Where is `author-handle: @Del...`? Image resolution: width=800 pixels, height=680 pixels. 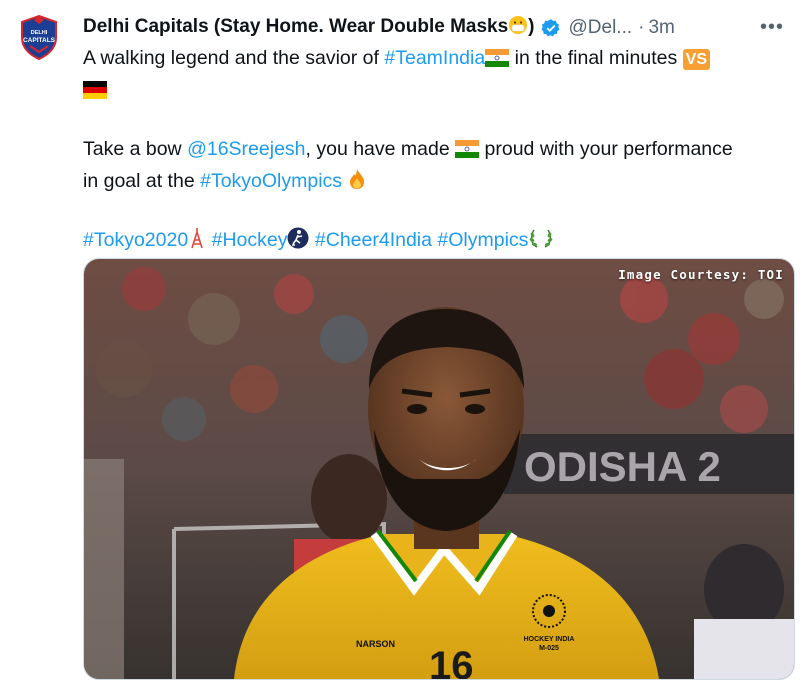 author-handle: @Del... is located at coordinates (601, 28).